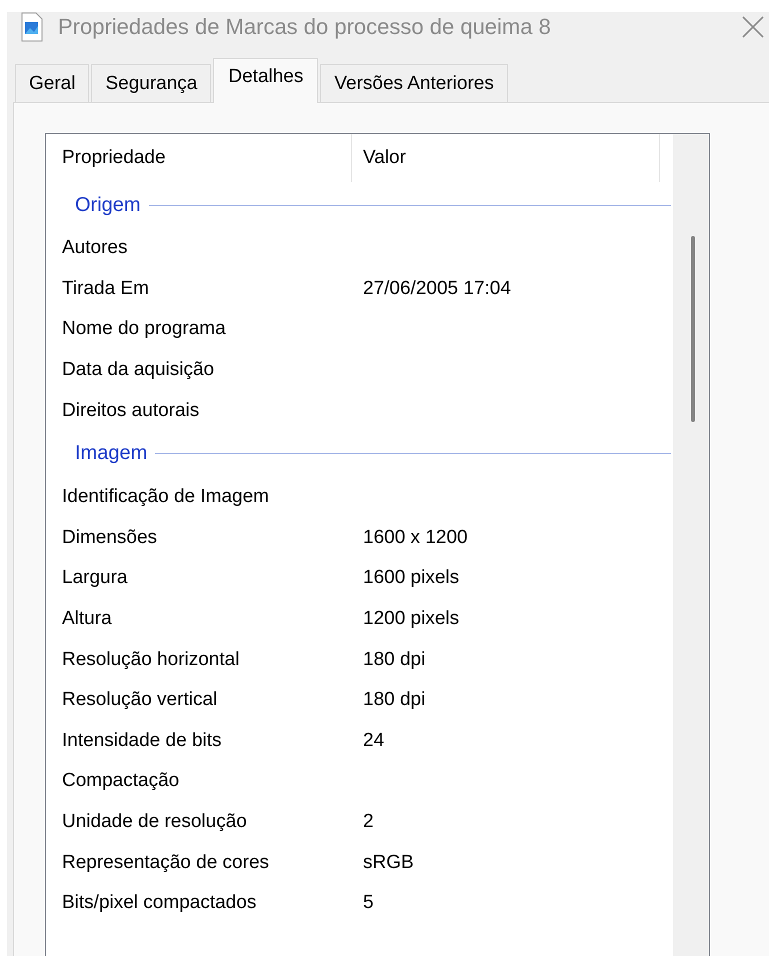 Image resolution: width=769 pixels, height=956 pixels. Describe the element at coordinates (108, 205) in the screenshot. I see `group-header: Origem` at that location.